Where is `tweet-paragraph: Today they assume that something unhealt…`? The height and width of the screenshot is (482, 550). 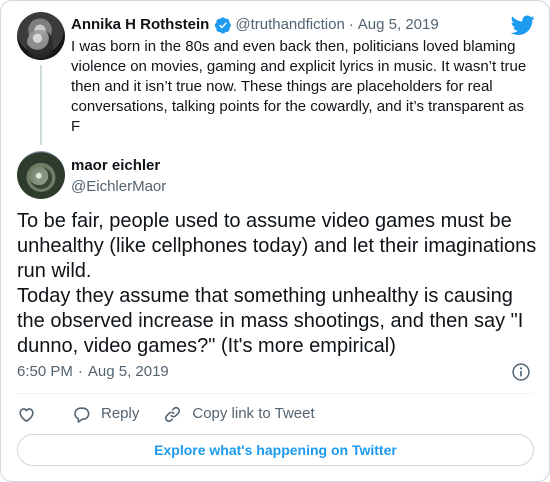
tweet-paragraph: Today they assume that something unhealt… is located at coordinates (270, 321).